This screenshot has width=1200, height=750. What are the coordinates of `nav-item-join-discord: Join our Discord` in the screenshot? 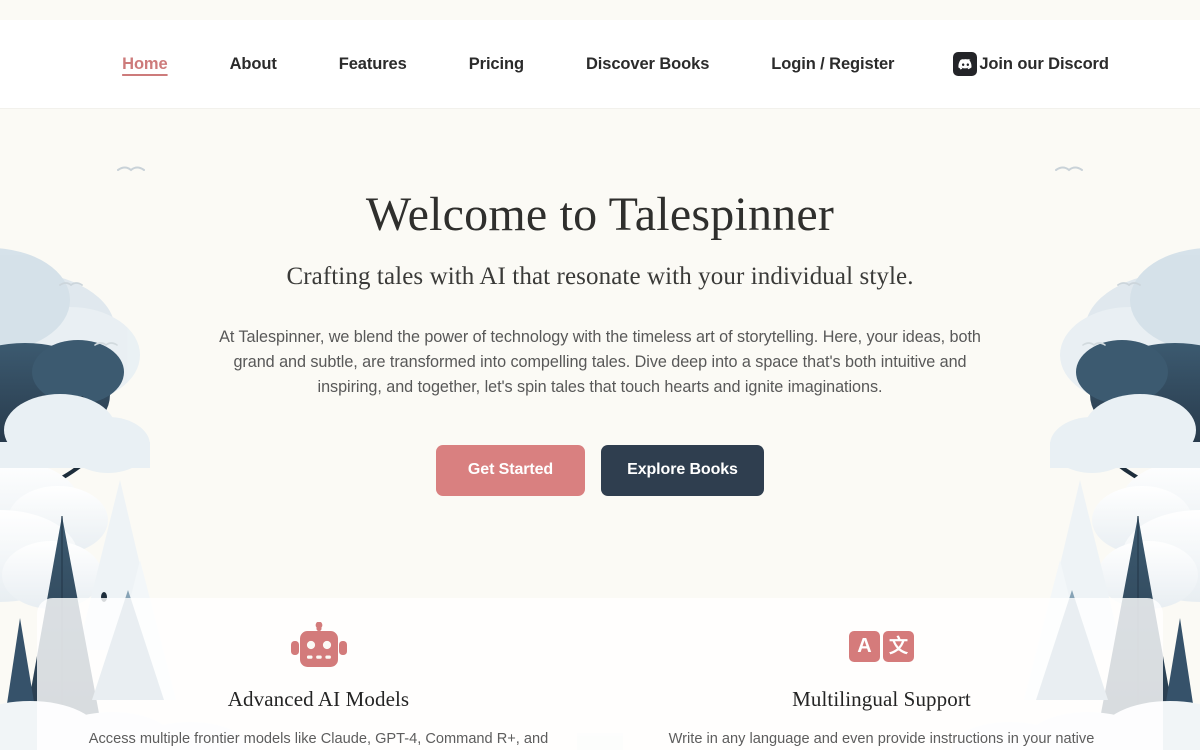 It's located at (1017, 64).